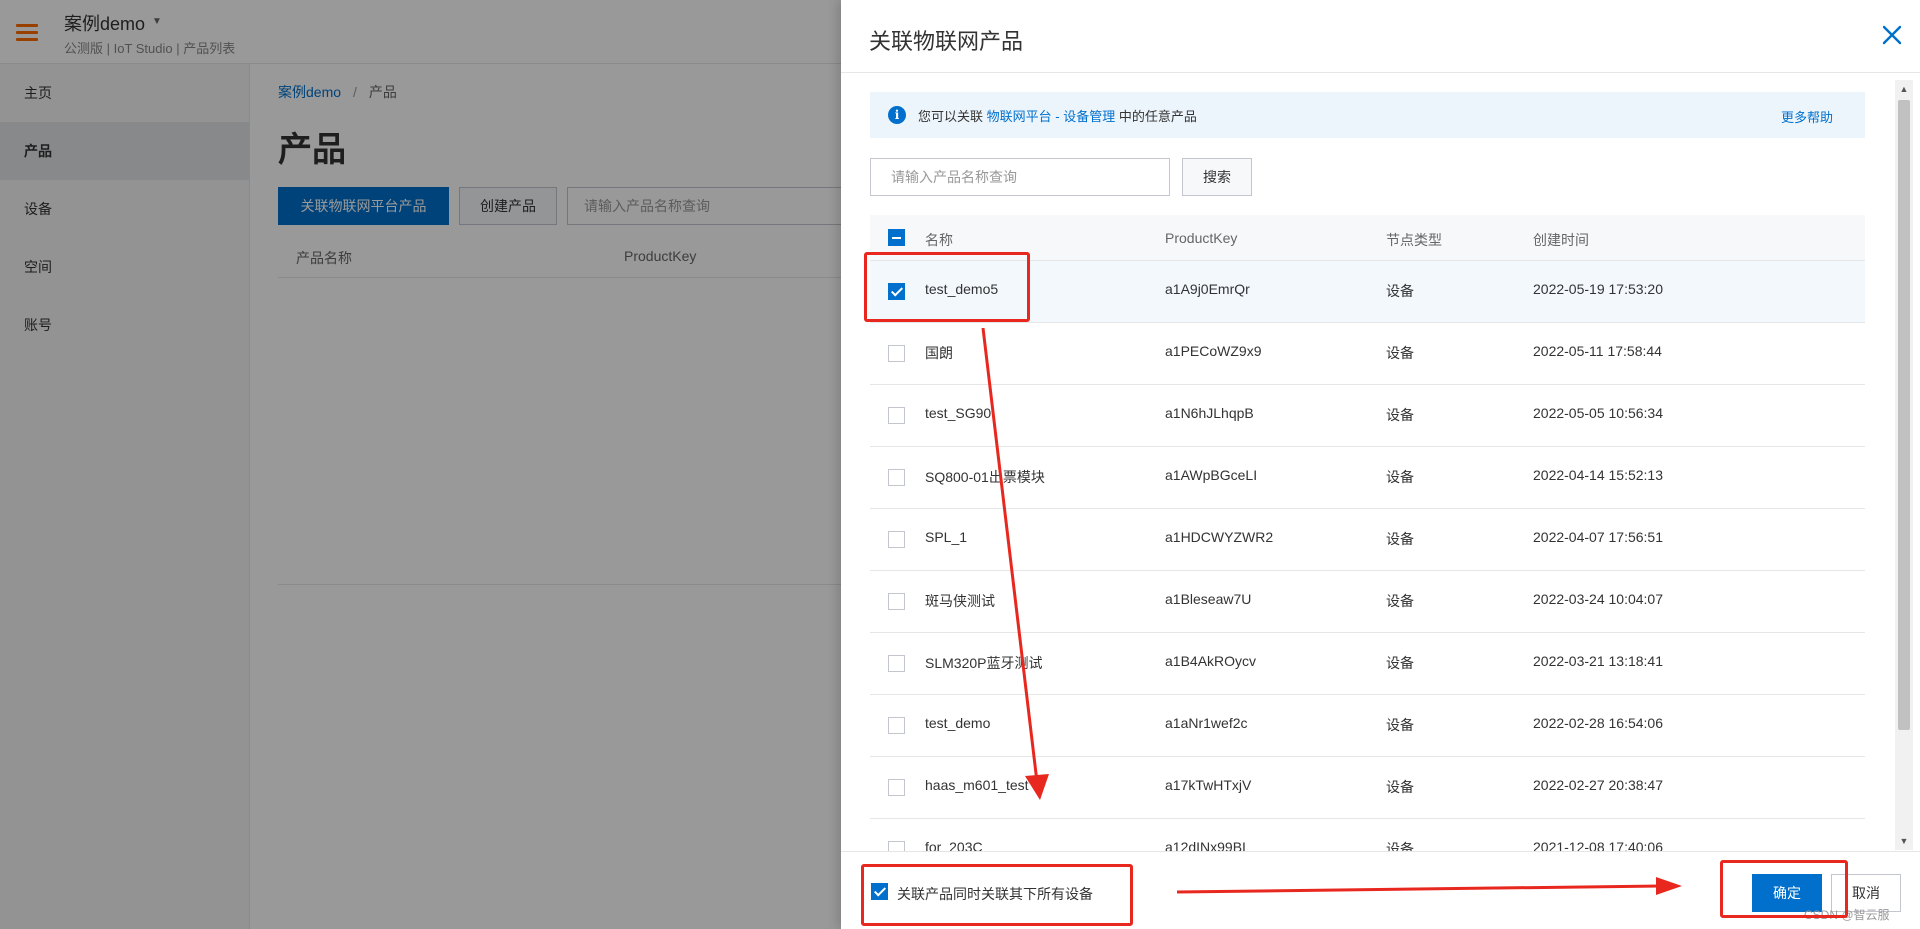  I want to click on select-all-checkbox, so click(896, 237).